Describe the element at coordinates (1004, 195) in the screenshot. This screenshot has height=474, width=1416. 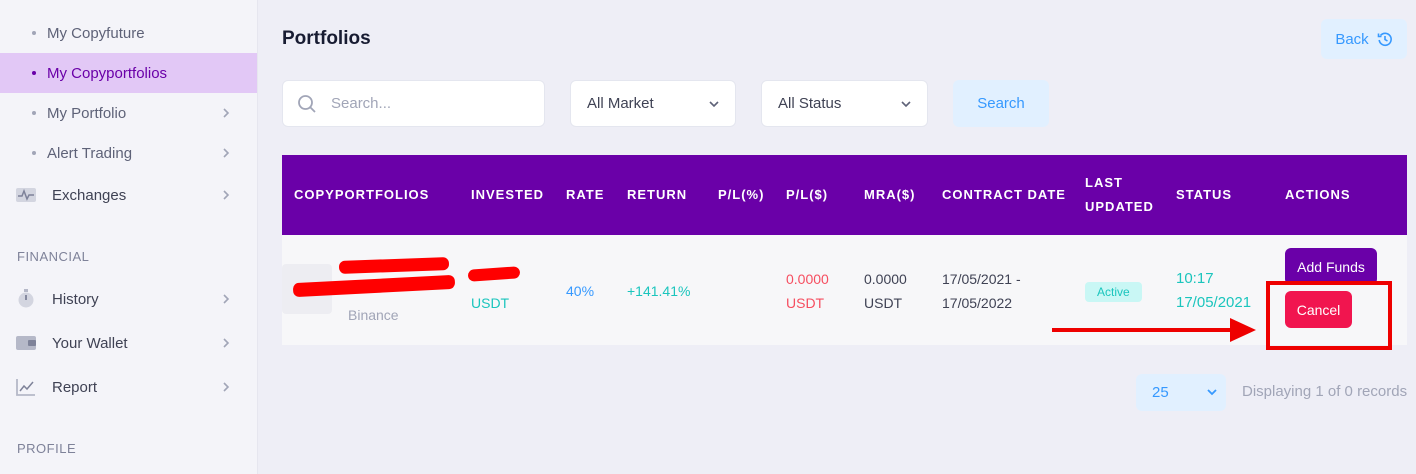
I see `column-header-contract-date: CONTRACT DATE` at that location.